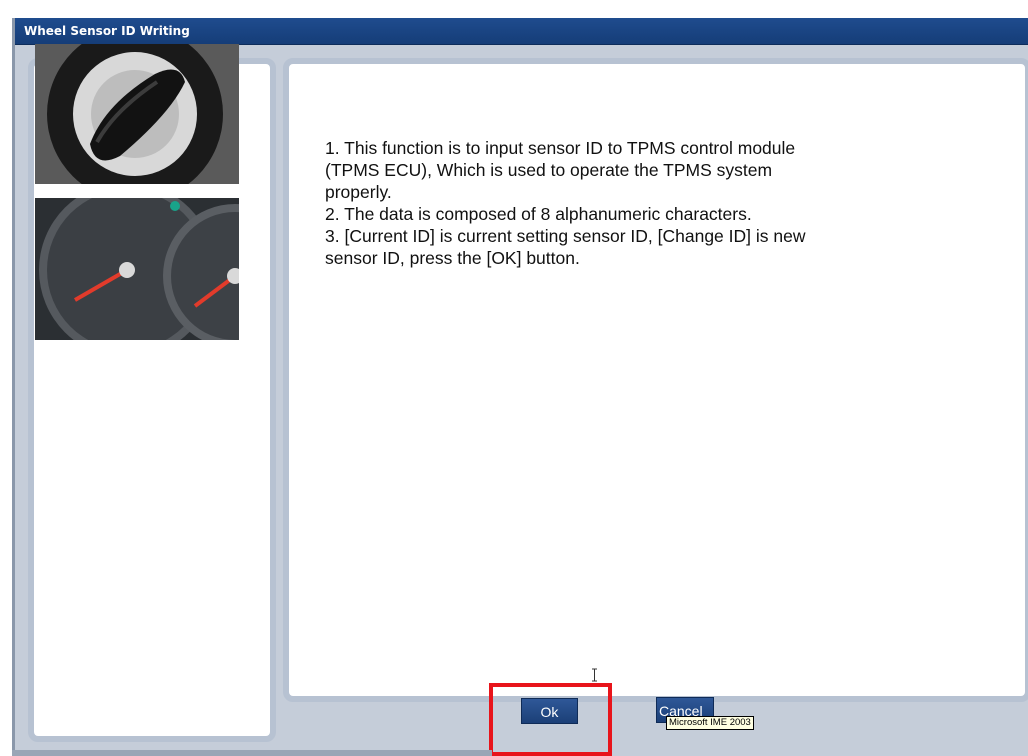  I want to click on ime-tooltip: Microsoft IME 2003, so click(710, 723).